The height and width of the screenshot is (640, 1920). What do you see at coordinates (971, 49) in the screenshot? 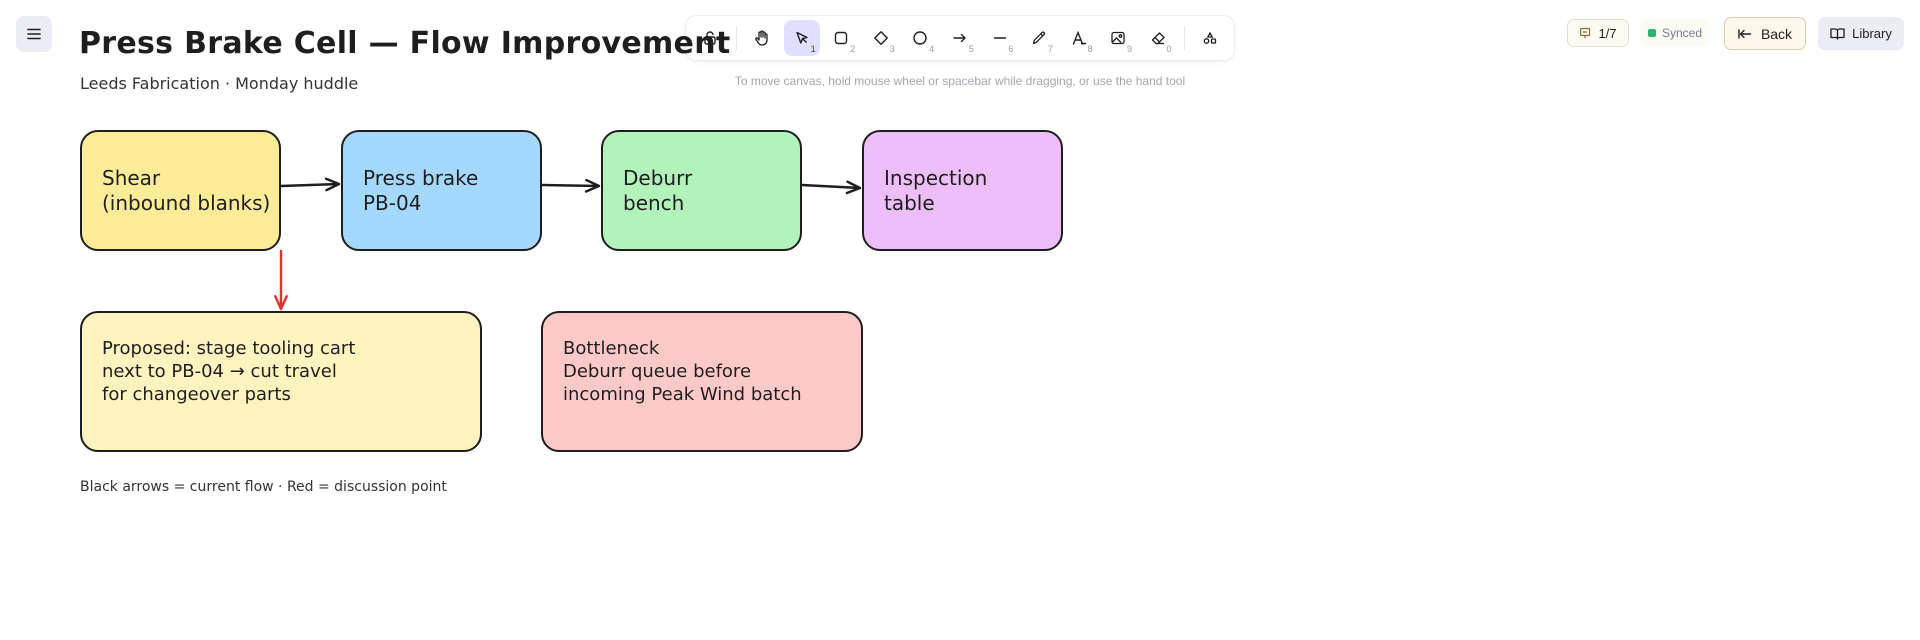
I see `tool-shortcut: 5` at bounding box center [971, 49].